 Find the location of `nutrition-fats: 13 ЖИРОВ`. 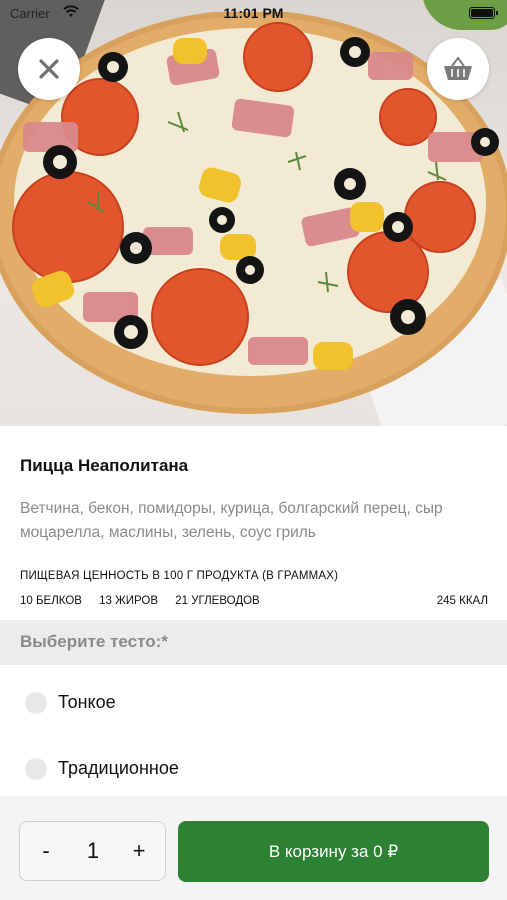

nutrition-fats: 13 ЖИРОВ is located at coordinates (129, 601).